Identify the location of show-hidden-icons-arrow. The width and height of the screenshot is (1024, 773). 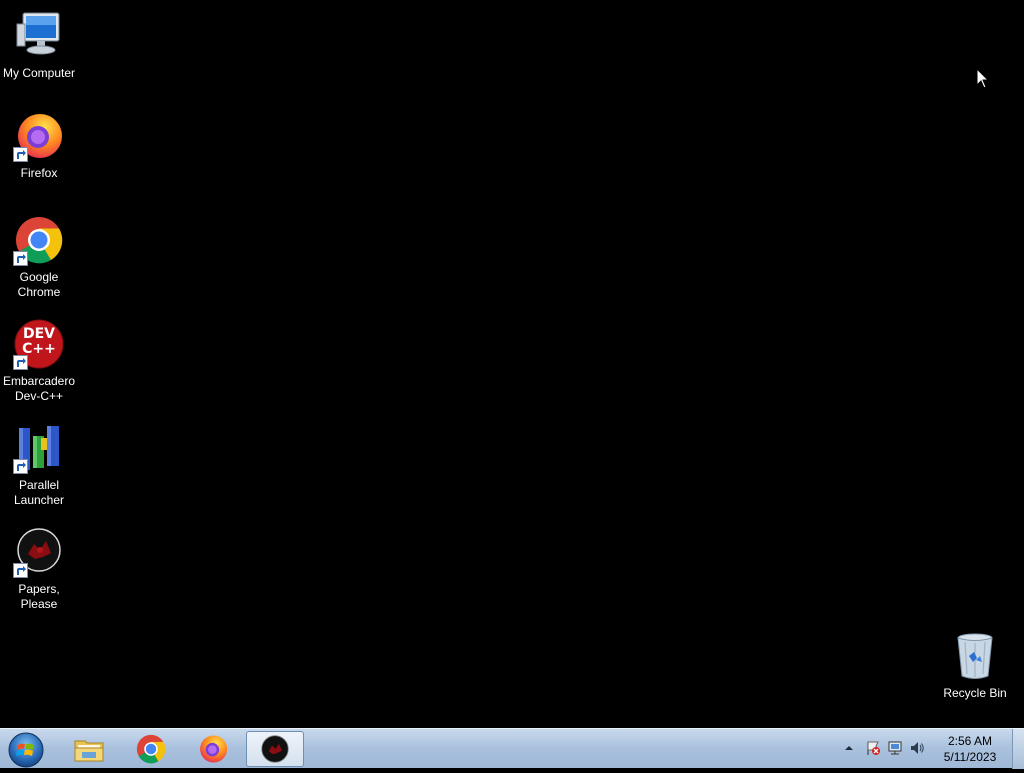
(849, 748).